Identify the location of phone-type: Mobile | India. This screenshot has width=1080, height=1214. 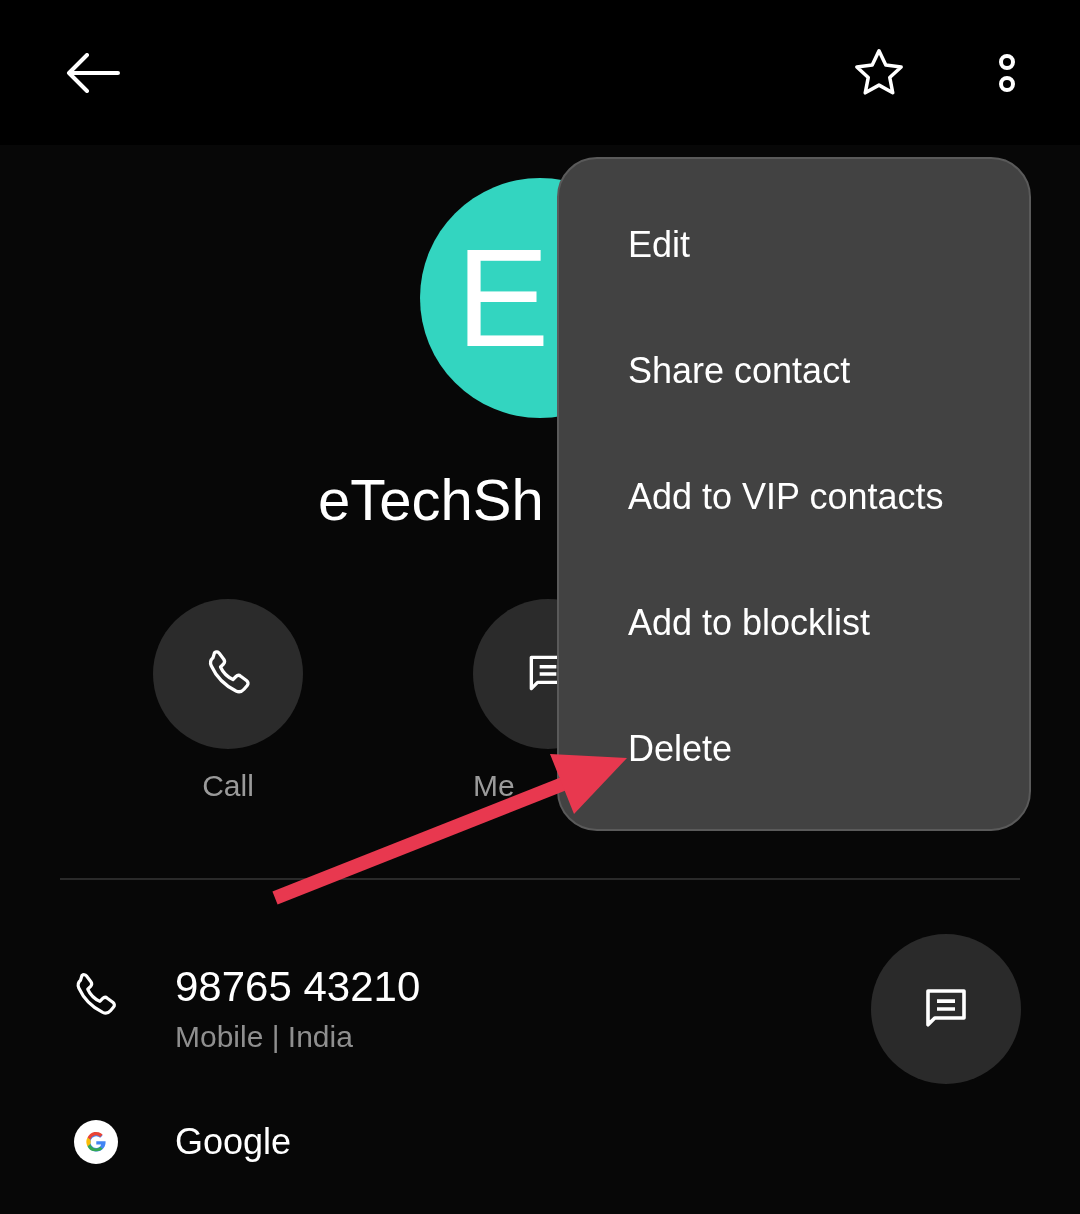
(264, 1037).